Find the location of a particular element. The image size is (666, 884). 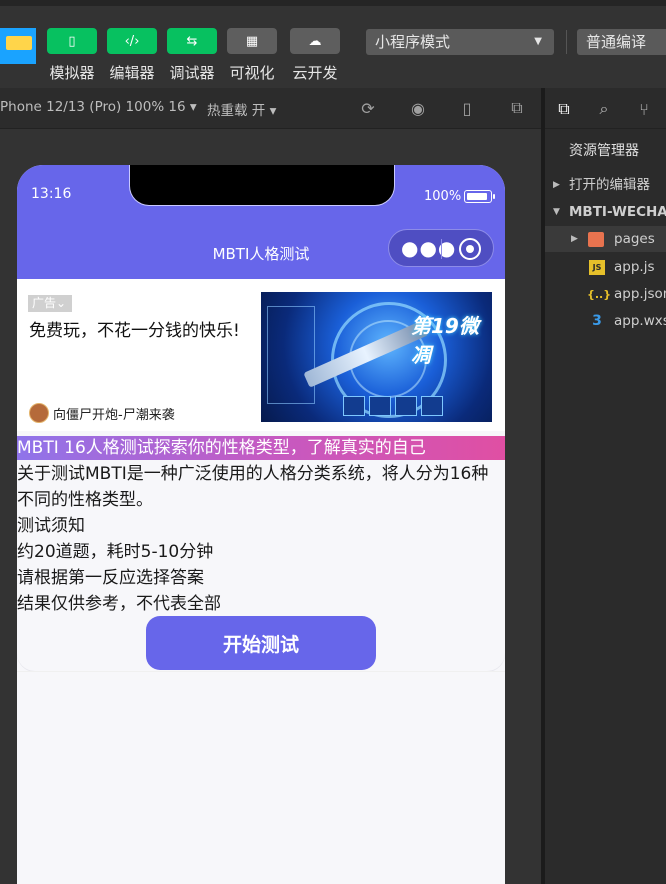

mode-select-value: 小程序模式 is located at coordinates (413, 42).